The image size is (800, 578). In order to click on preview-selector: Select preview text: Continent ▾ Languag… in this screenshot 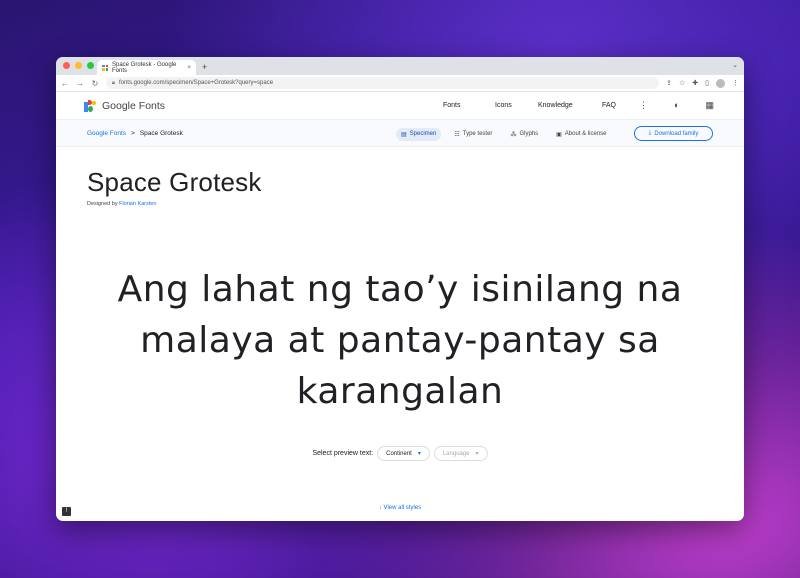, I will do `click(400, 453)`.